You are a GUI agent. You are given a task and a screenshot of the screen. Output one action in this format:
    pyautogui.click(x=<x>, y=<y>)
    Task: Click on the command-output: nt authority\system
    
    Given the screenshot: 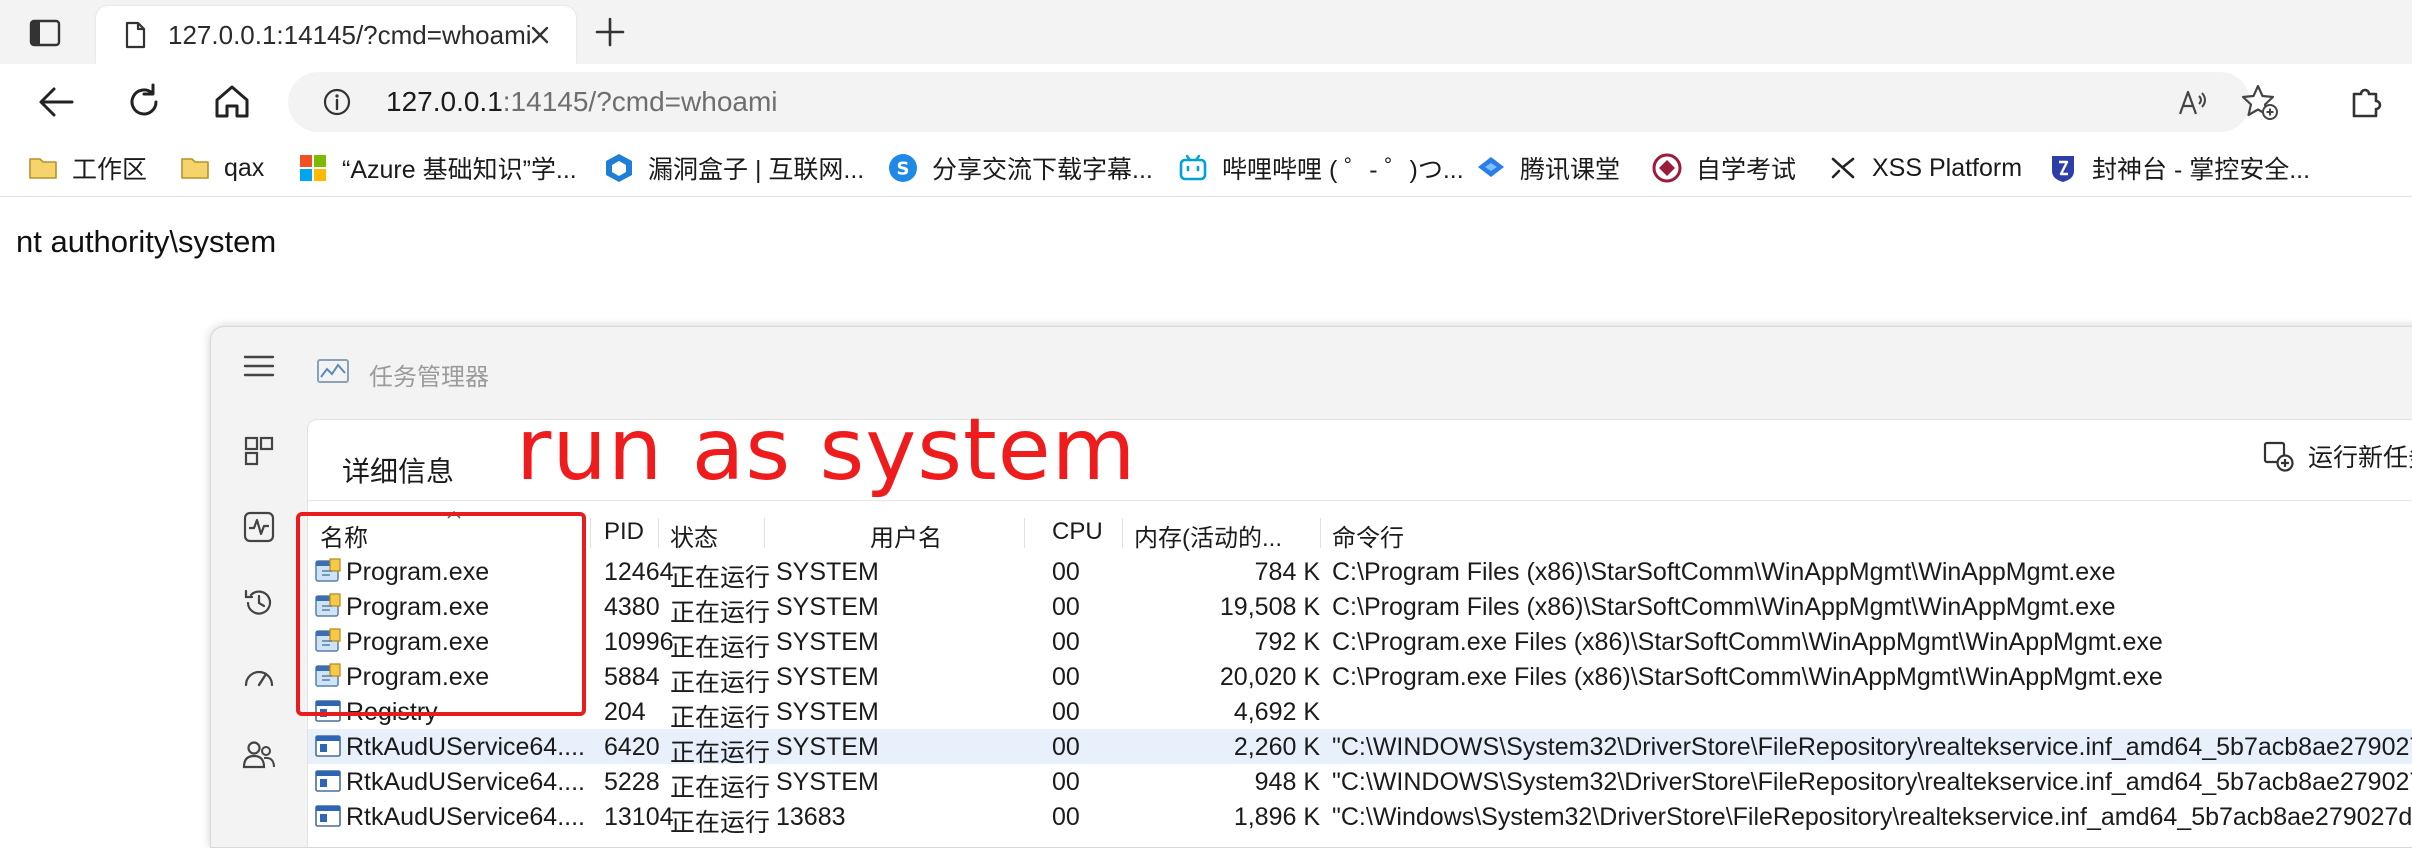 What is the action you would take?
    pyautogui.click(x=146, y=241)
    